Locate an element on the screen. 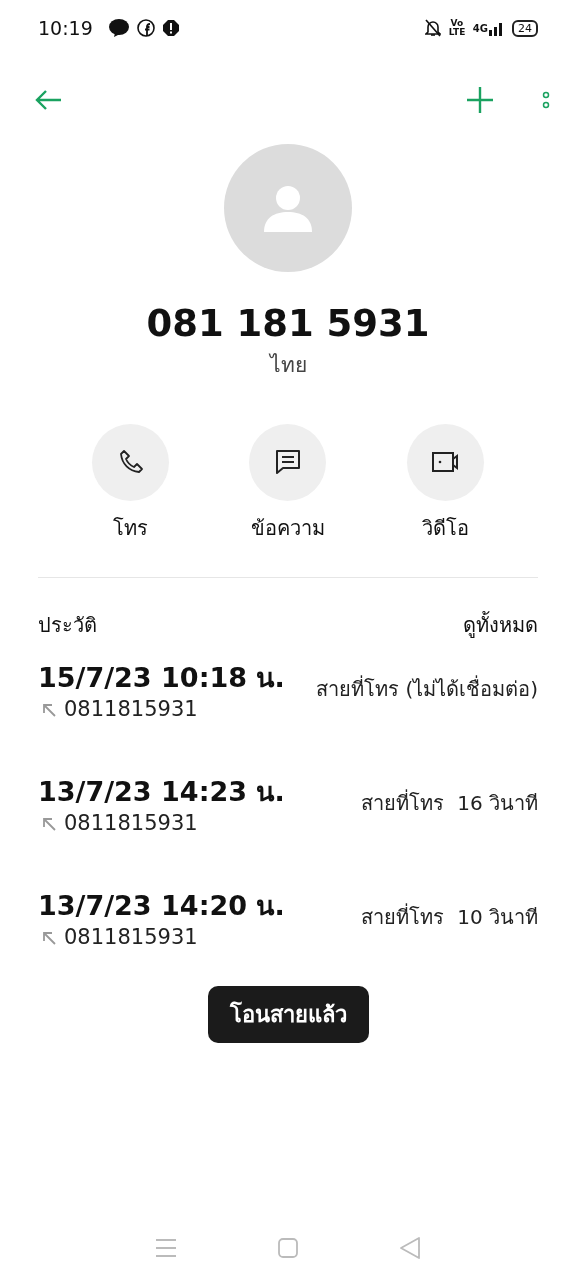 Image resolution: width=576 pixels, height=1280 pixels. more-options-icon is located at coordinates (546, 100).